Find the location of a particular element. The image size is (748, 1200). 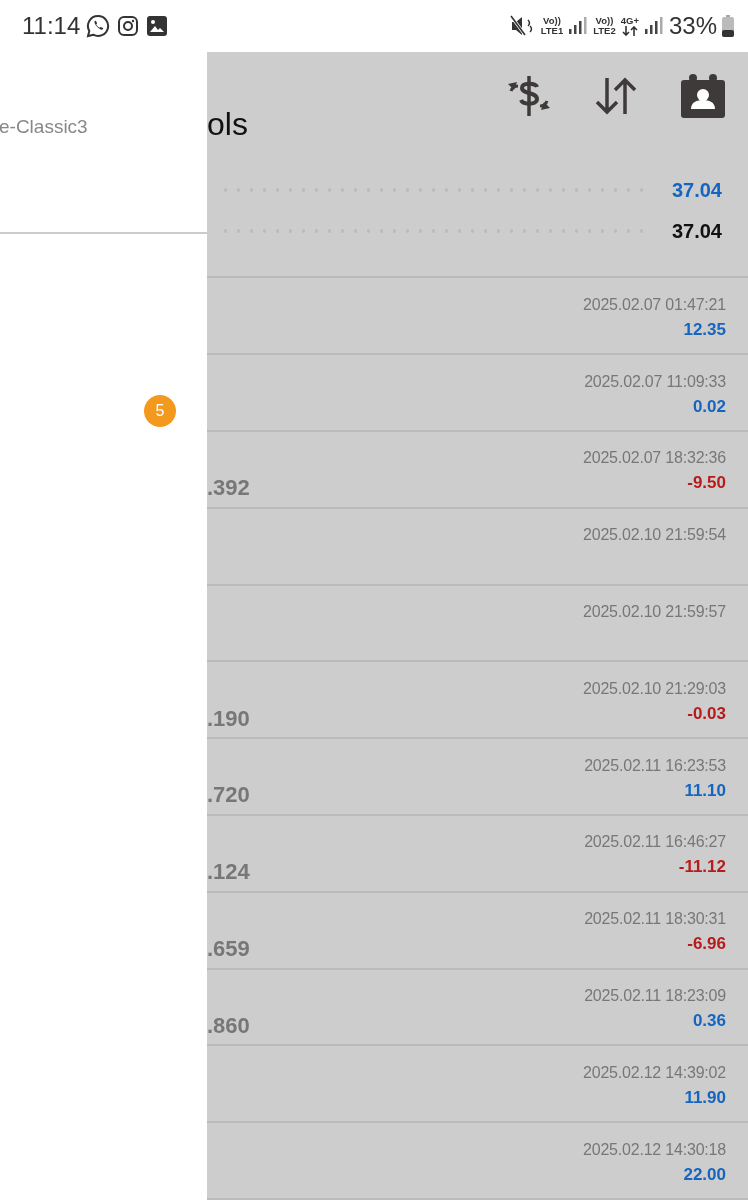

count-badge: 5 is located at coordinates (160, 411).